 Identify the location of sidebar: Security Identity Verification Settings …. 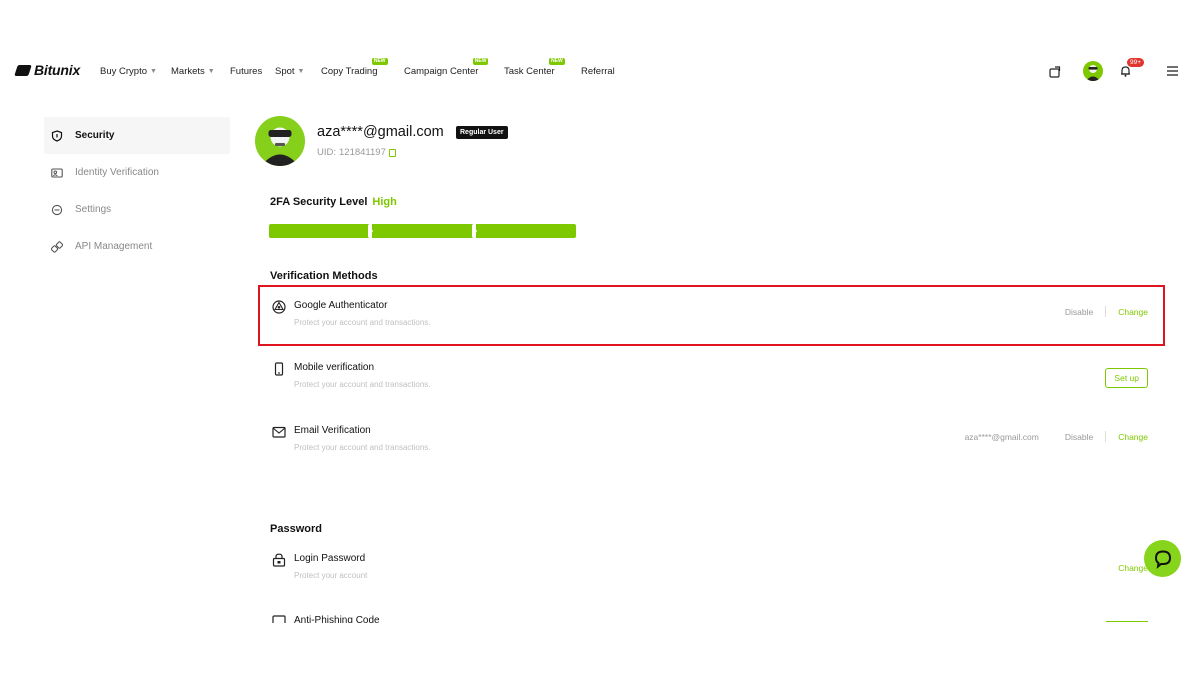
(137, 191).